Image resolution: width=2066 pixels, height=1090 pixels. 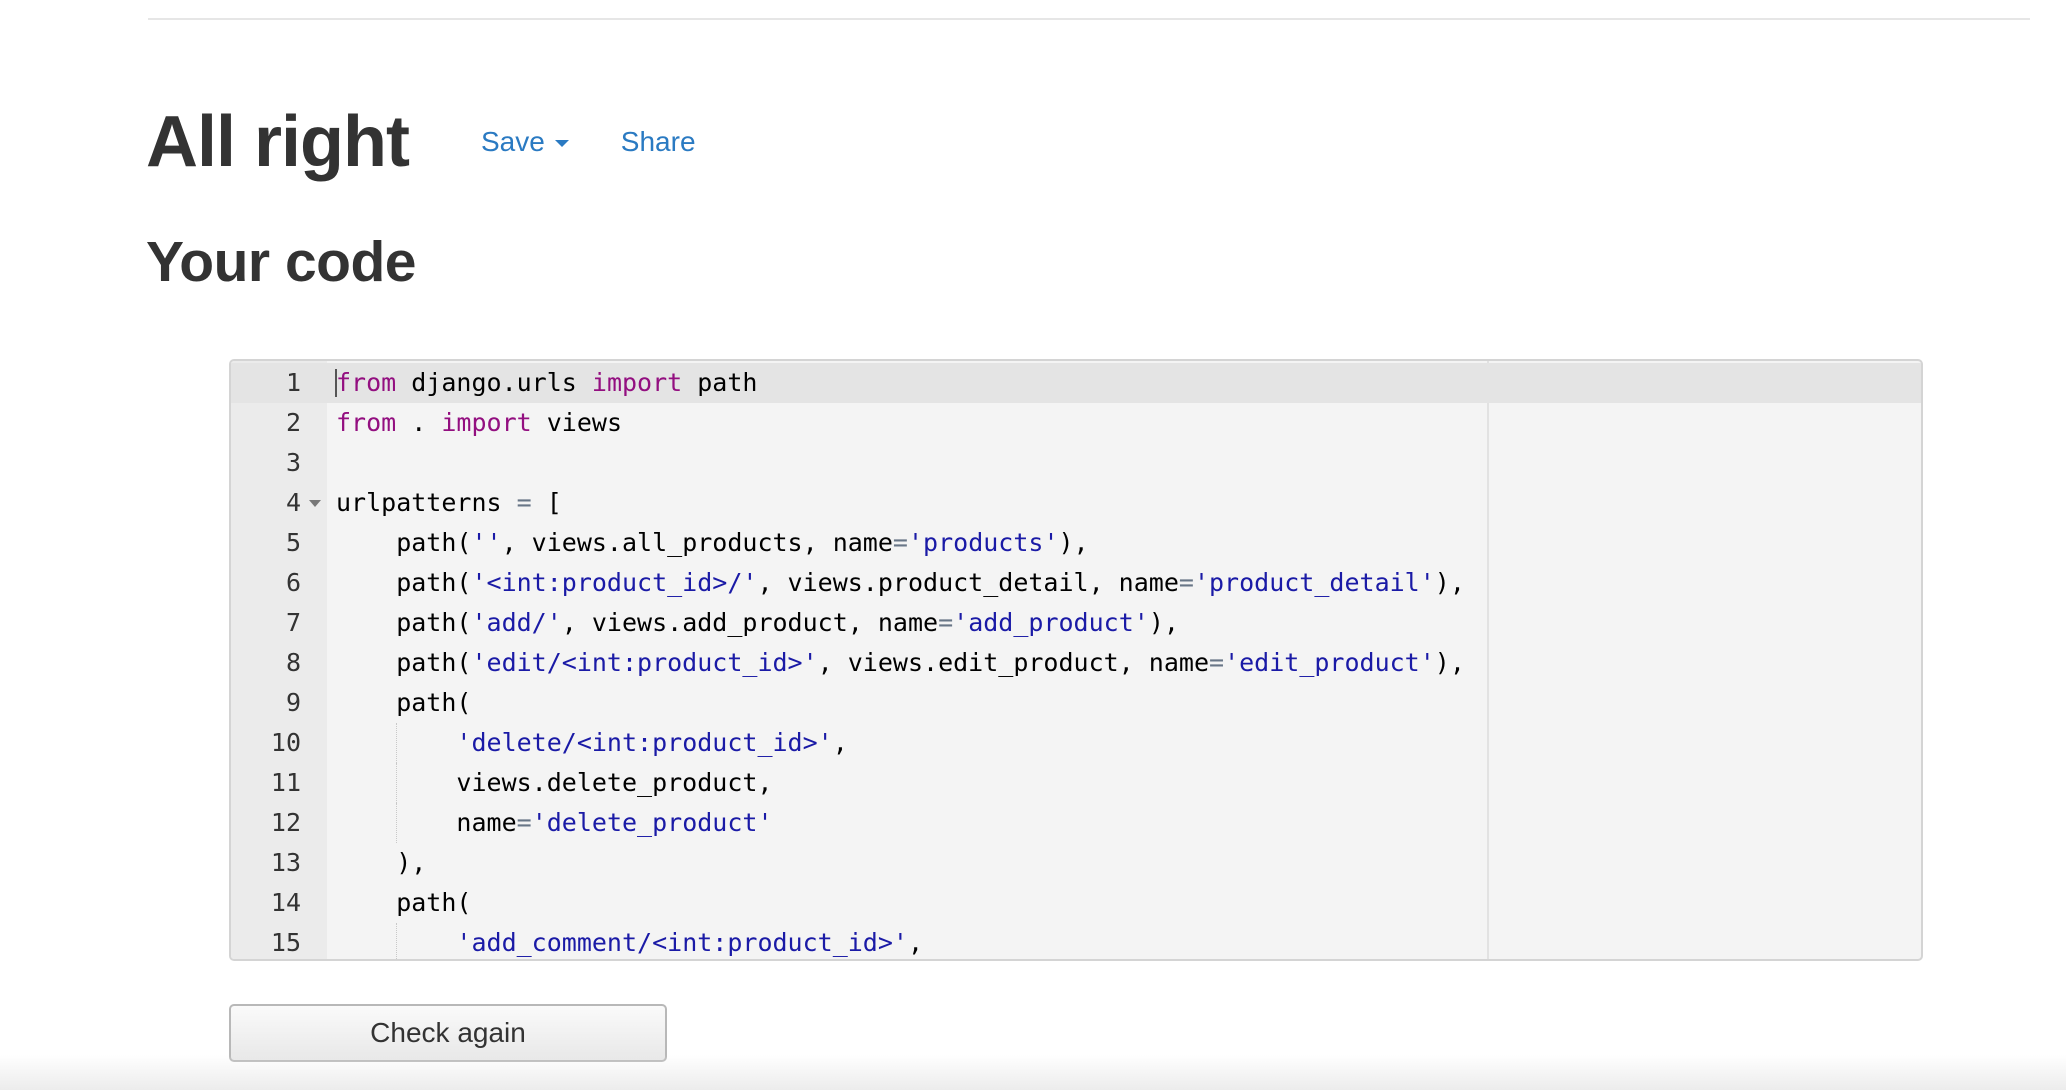 What do you see at coordinates (293, 622) in the screenshot?
I see `line-number: 7` at bounding box center [293, 622].